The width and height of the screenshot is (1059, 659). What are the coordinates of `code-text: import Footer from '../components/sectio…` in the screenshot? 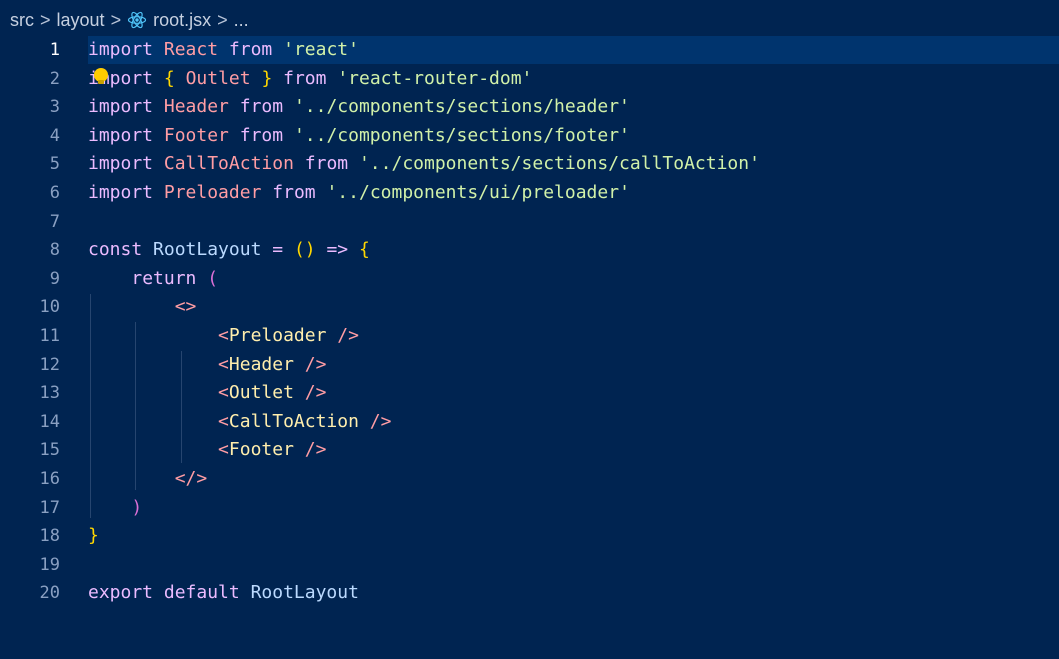 It's located at (573, 136).